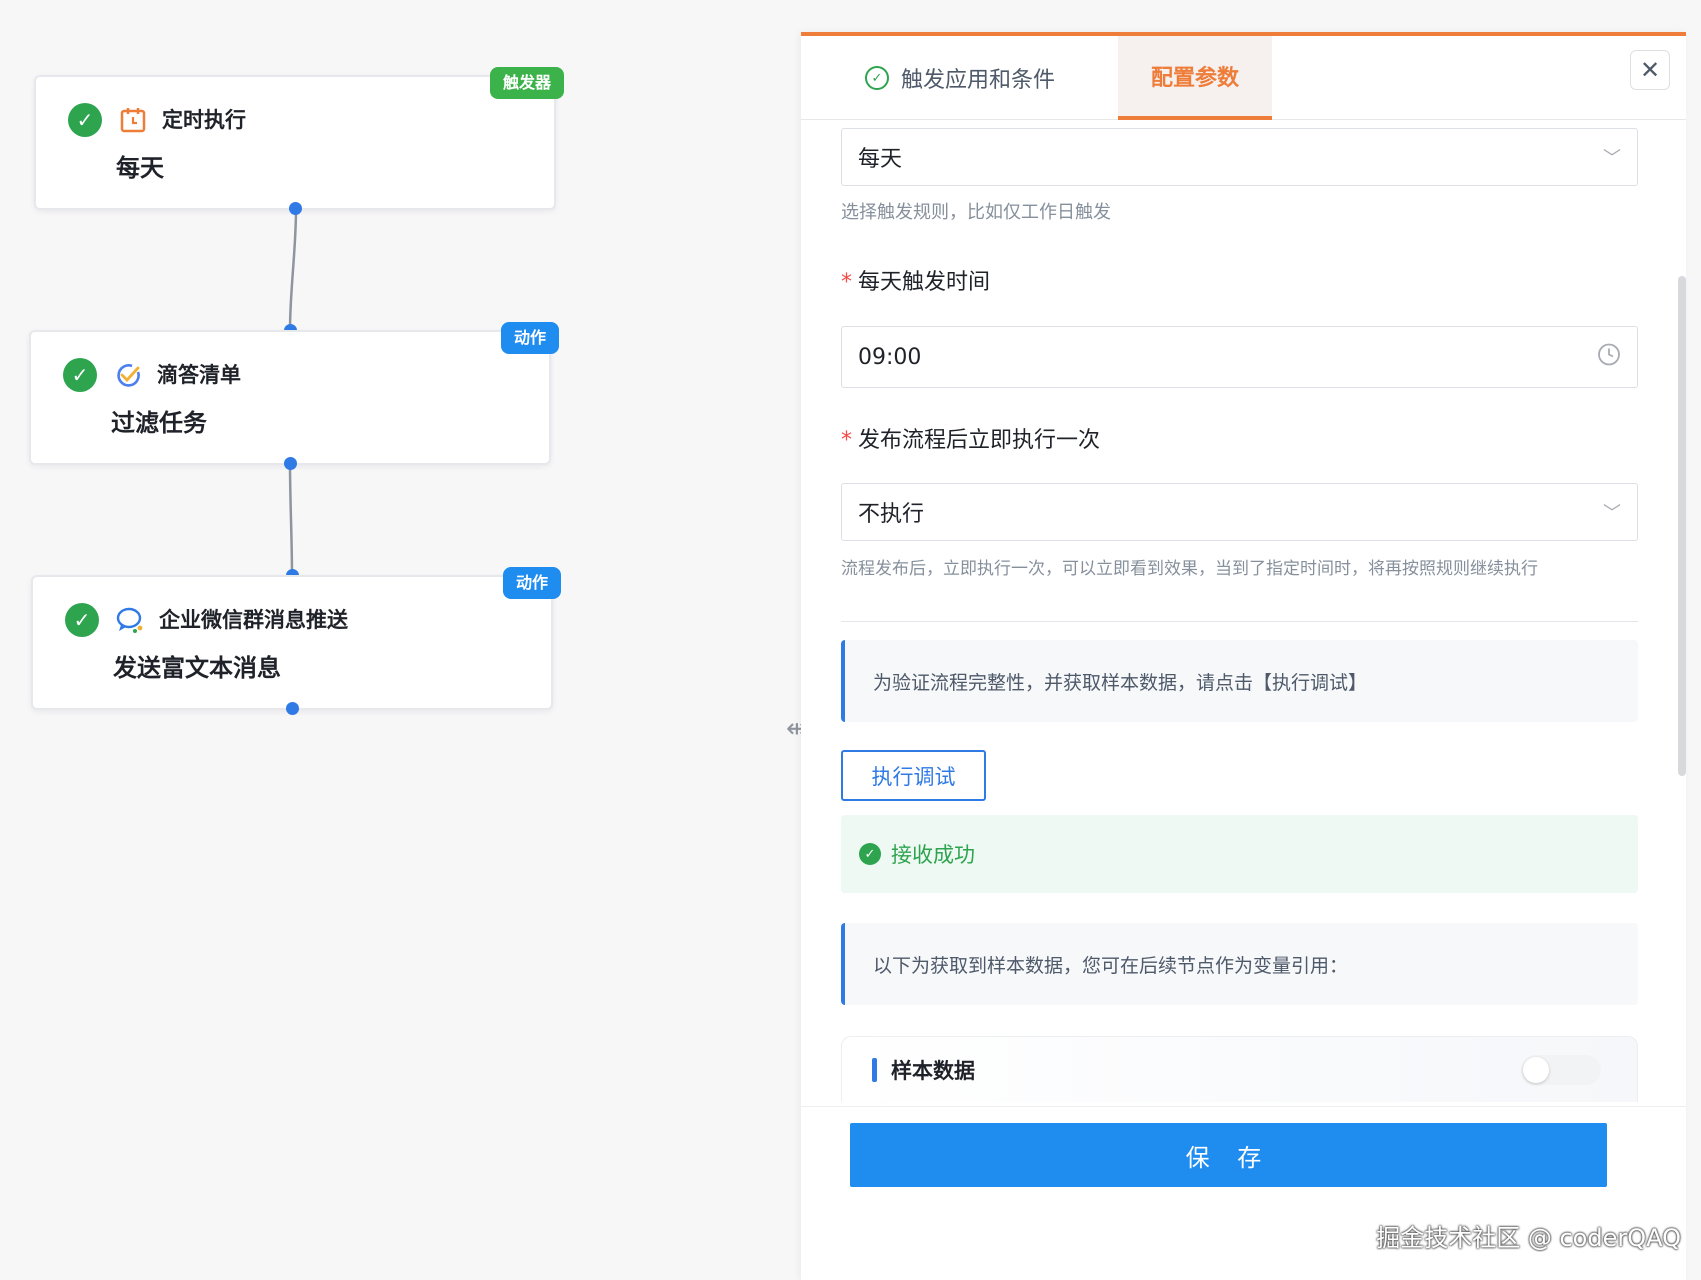  What do you see at coordinates (1239, 157) in the screenshot?
I see `trigger-rule-select: 每天 ﹀` at bounding box center [1239, 157].